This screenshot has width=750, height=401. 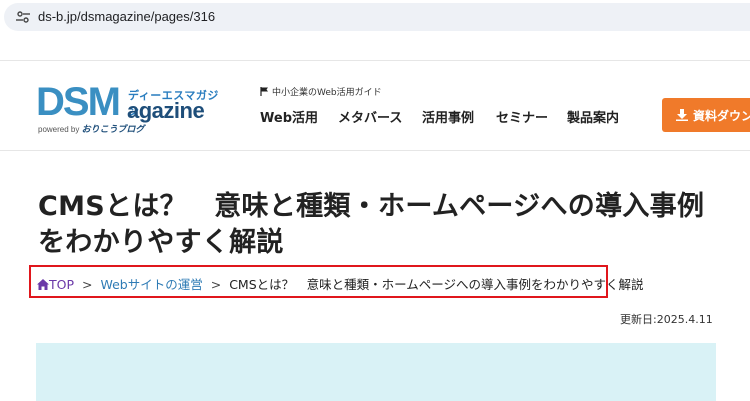 I want to click on url-text: ds-b.jp/dsmagazine/pages/316, so click(x=126, y=16).